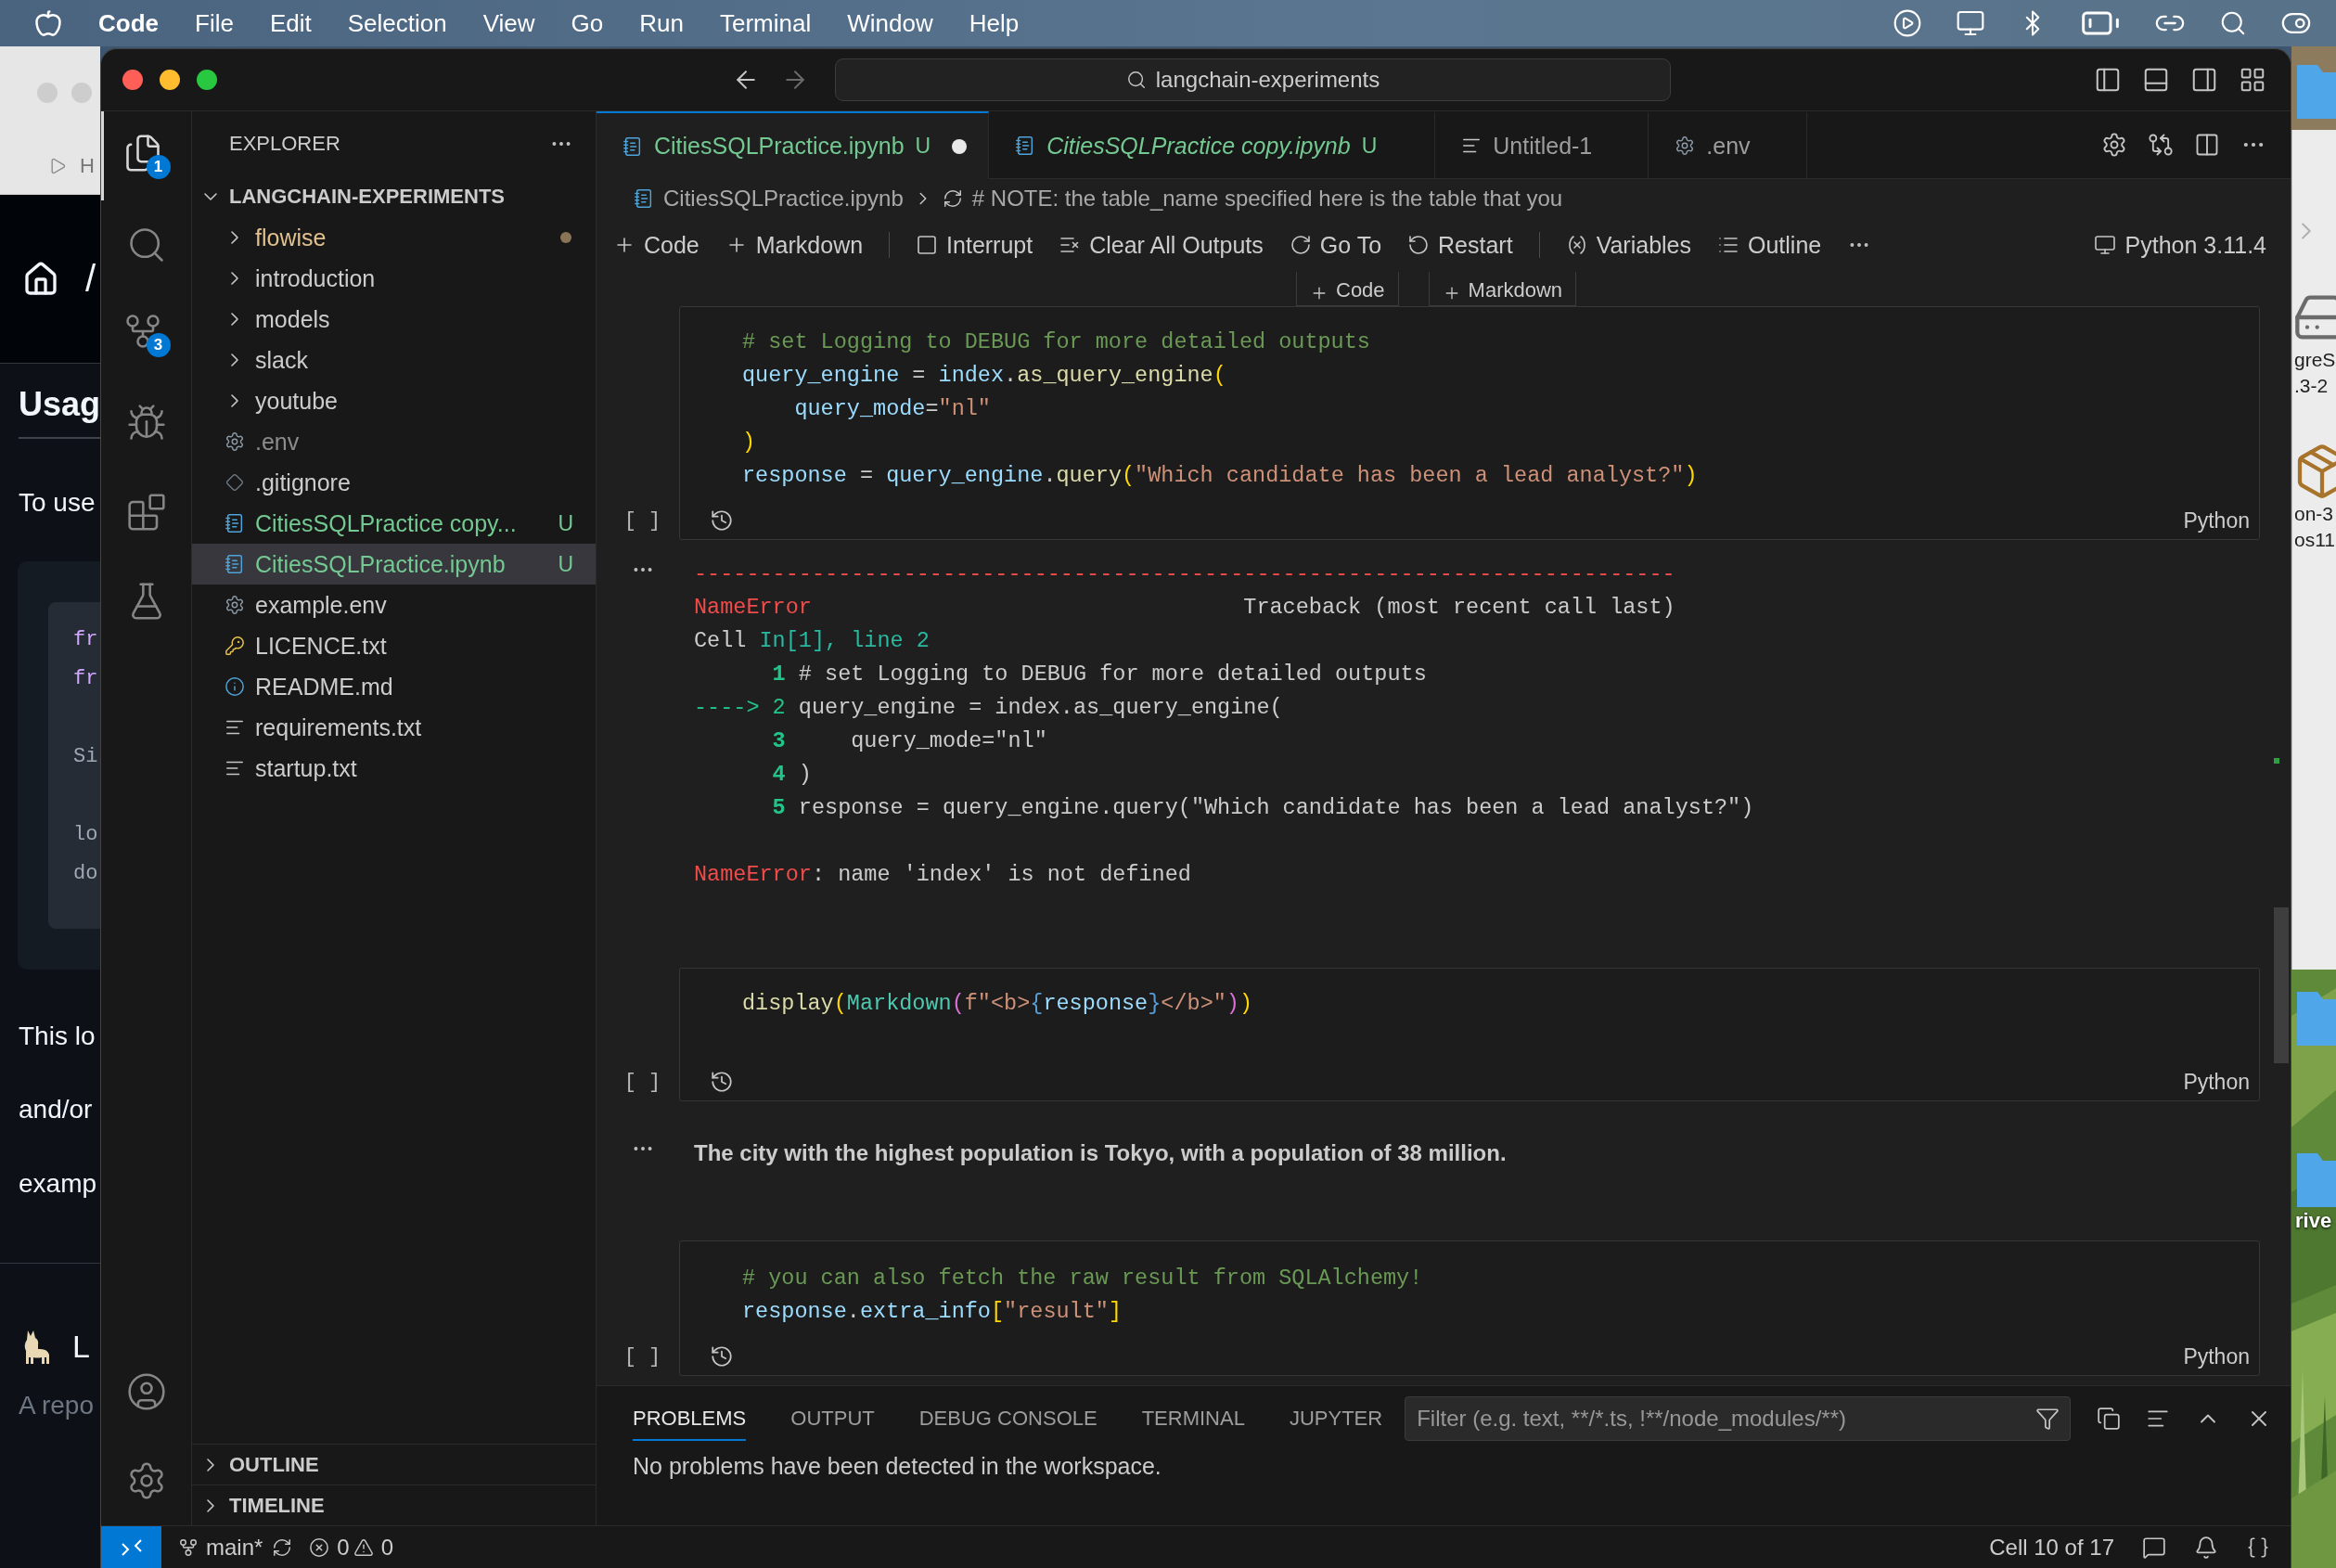 The image size is (2336, 1568). What do you see at coordinates (2252, 80) in the screenshot?
I see `layout-icon` at bounding box center [2252, 80].